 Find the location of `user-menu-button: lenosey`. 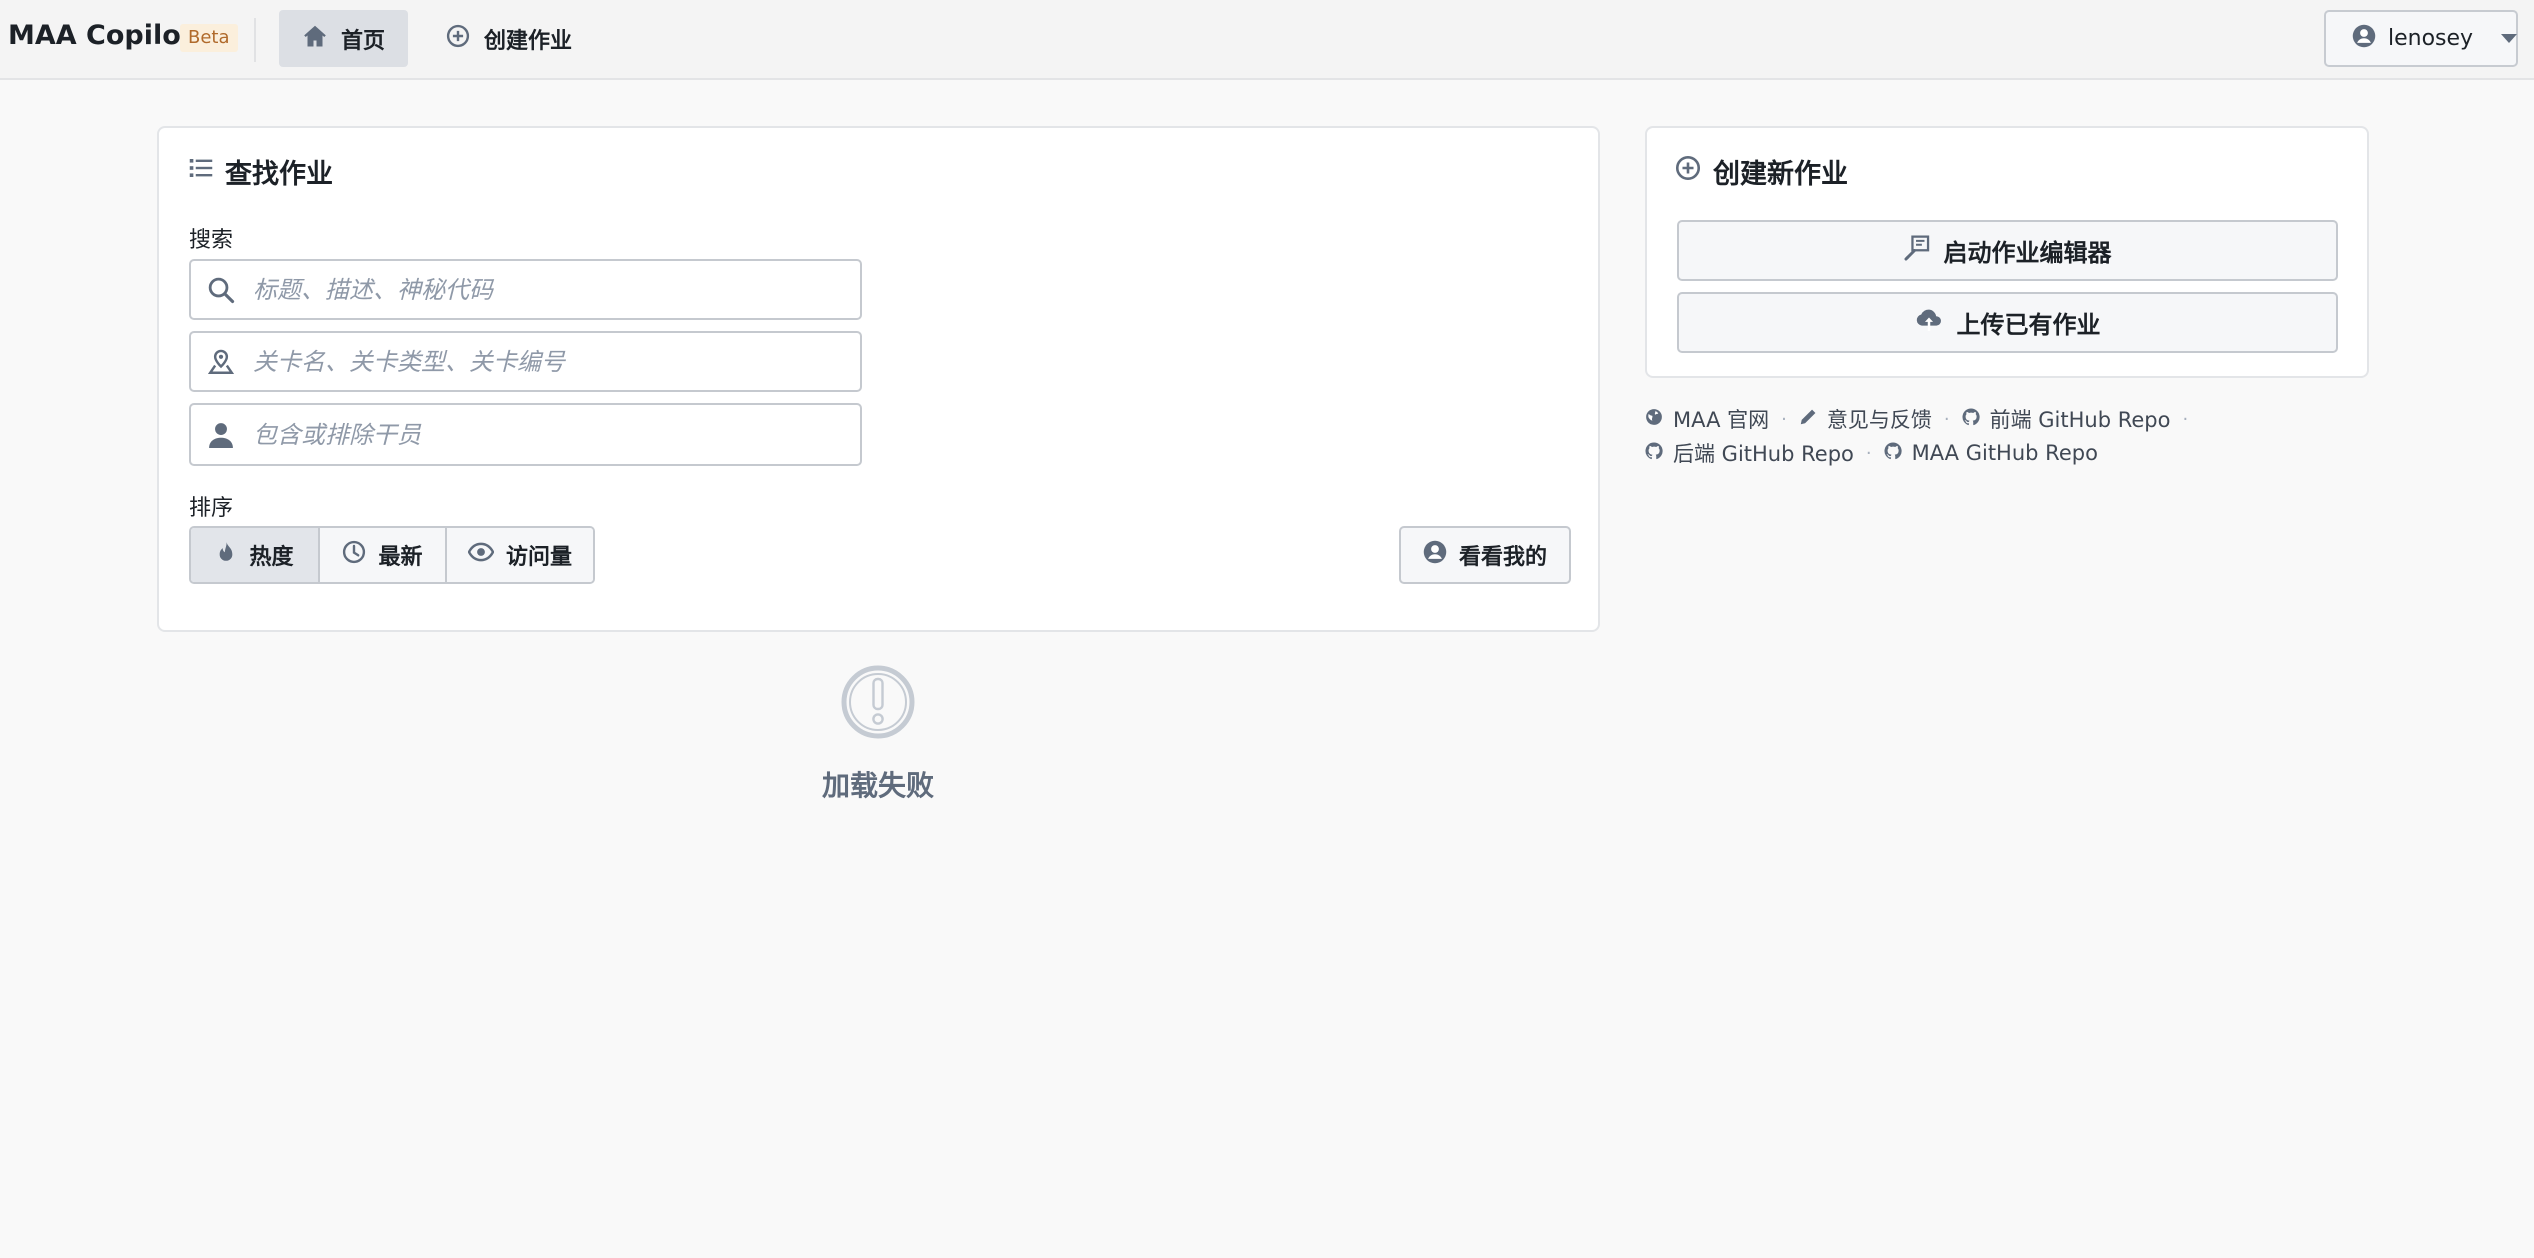

user-menu-button: lenosey is located at coordinates (2421, 38).